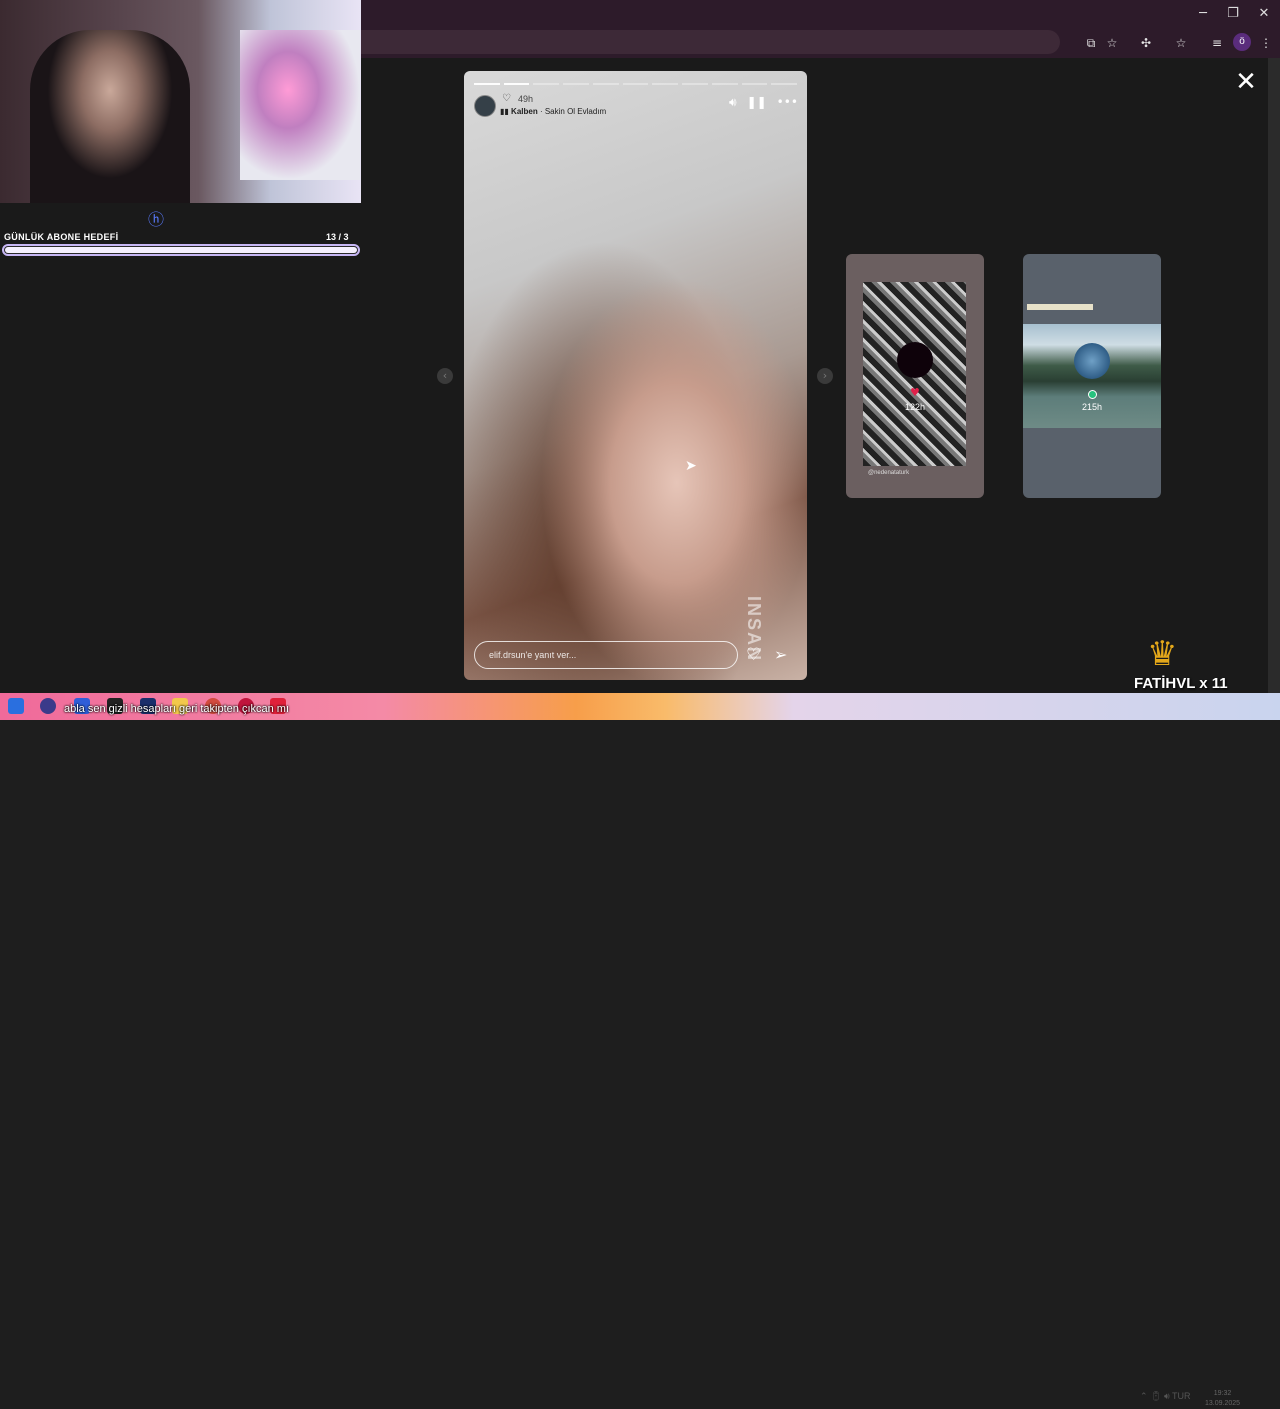  What do you see at coordinates (757, 102) in the screenshot?
I see `pause-icon: ❚❚` at bounding box center [757, 102].